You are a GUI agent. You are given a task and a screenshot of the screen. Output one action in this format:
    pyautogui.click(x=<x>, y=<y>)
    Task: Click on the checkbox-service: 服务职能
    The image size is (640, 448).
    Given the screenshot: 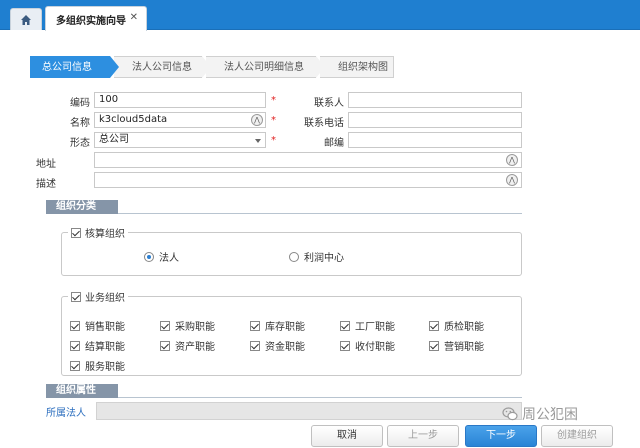 What is the action you would take?
    pyautogui.click(x=97, y=365)
    